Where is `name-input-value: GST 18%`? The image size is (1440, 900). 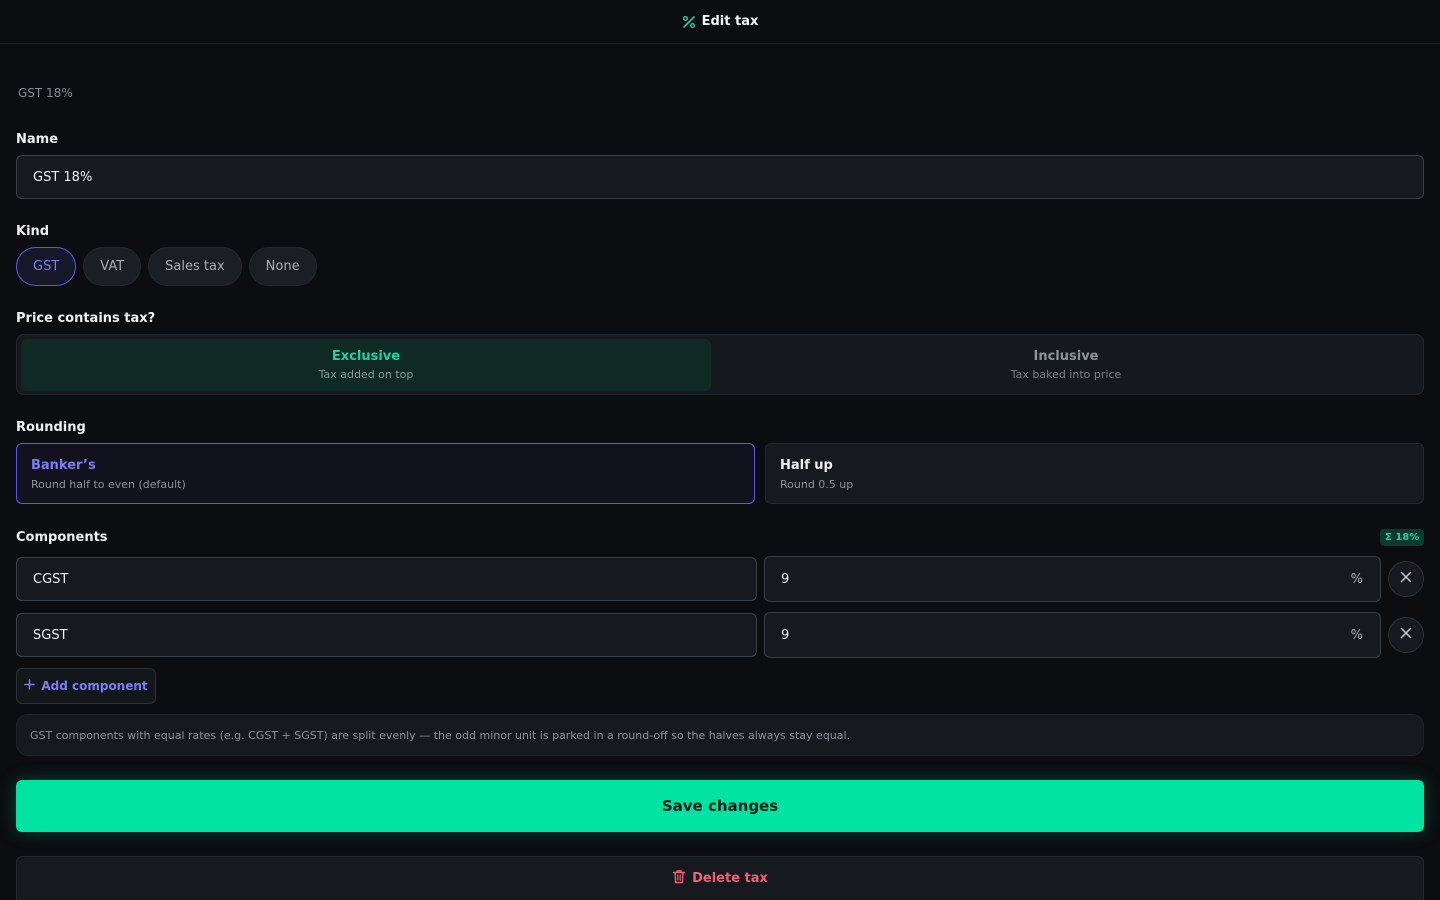
name-input-value: GST 18% is located at coordinates (63, 177).